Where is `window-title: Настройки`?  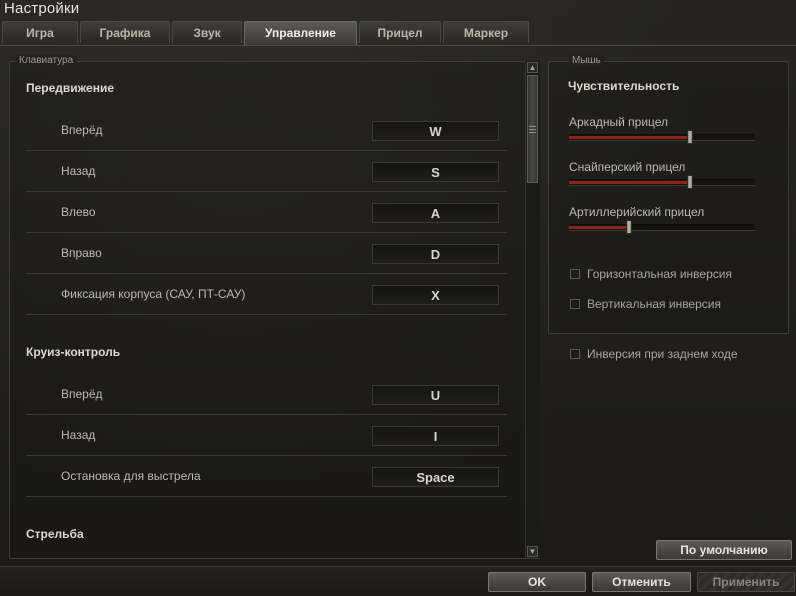
window-title: Настройки is located at coordinates (42, 8).